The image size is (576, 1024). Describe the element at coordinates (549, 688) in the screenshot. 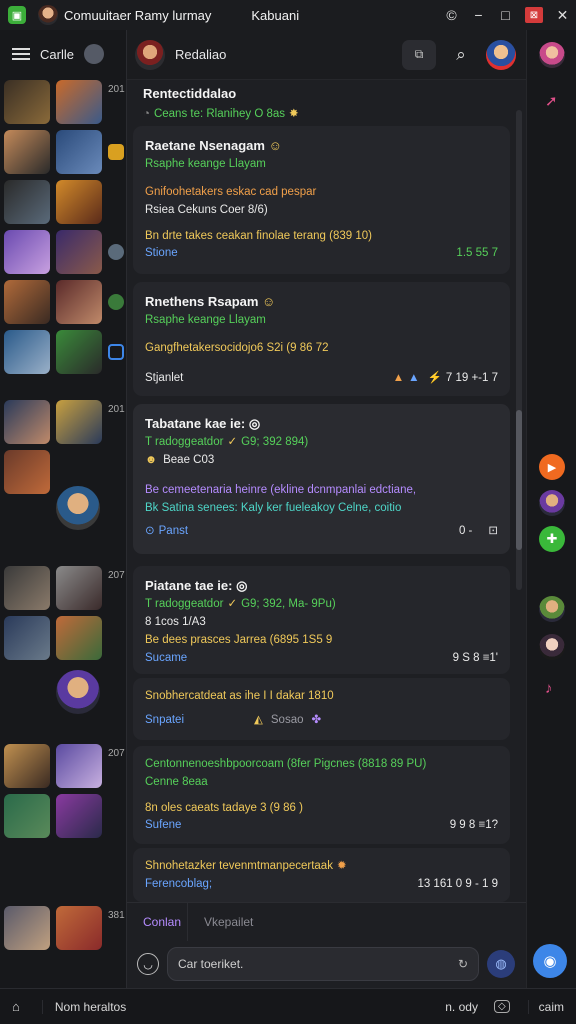

I see `pin-icon: ♪` at that location.